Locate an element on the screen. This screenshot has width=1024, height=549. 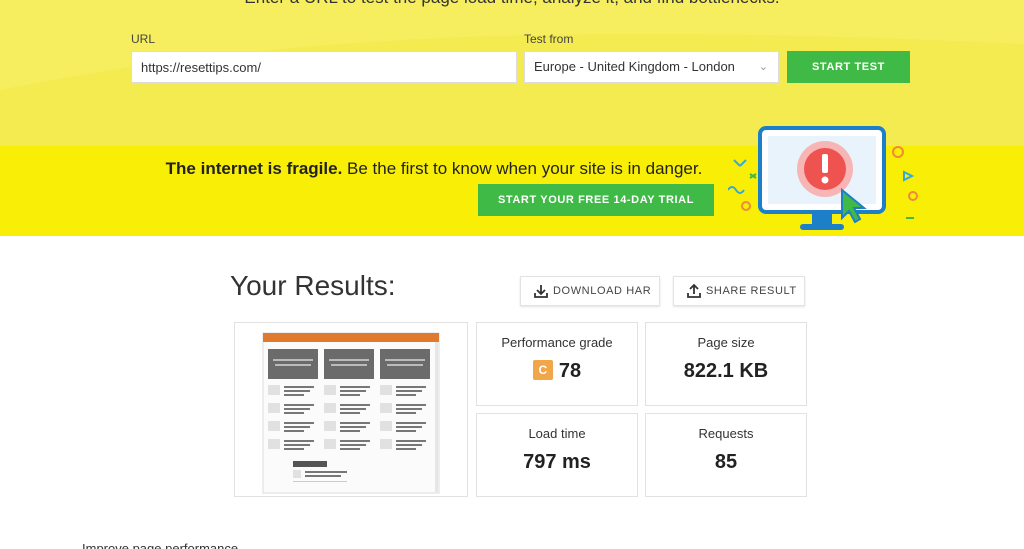
free-trial-button: START YOUR FREE 14-DAY TRIAL is located at coordinates (596, 200).